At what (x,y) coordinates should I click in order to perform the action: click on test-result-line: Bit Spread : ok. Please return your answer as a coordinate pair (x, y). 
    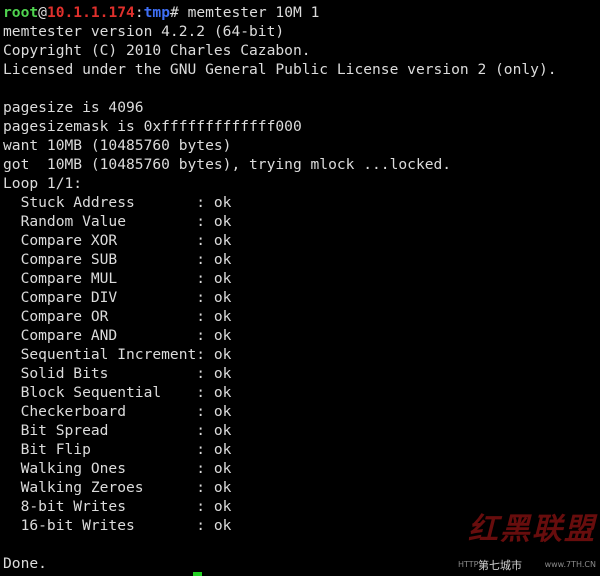
    Looking at the image, I should click on (117, 430).